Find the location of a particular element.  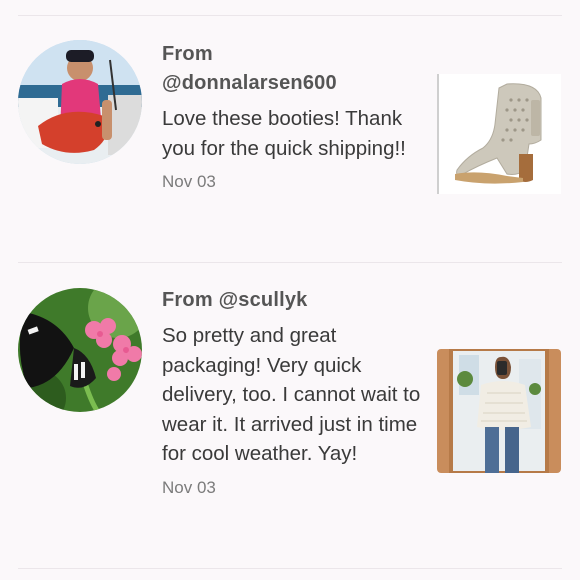

review-from: From @scullyk is located at coordinates (293, 300).